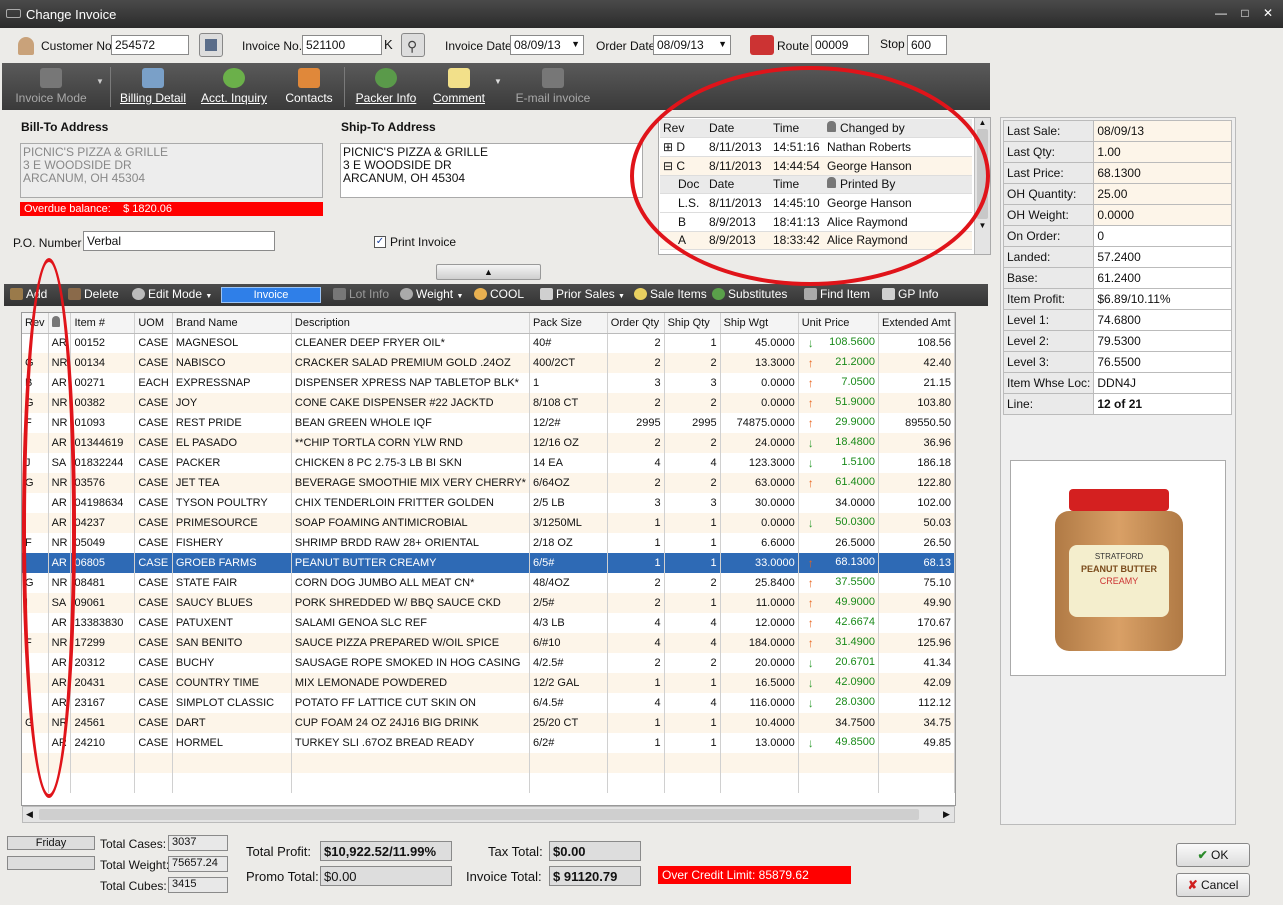 The height and width of the screenshot is (905, 1283). What do you see at coordinates (103, 423) in the screenshot?
I see `cell-item: 01093` at bounding box center [103, 423].